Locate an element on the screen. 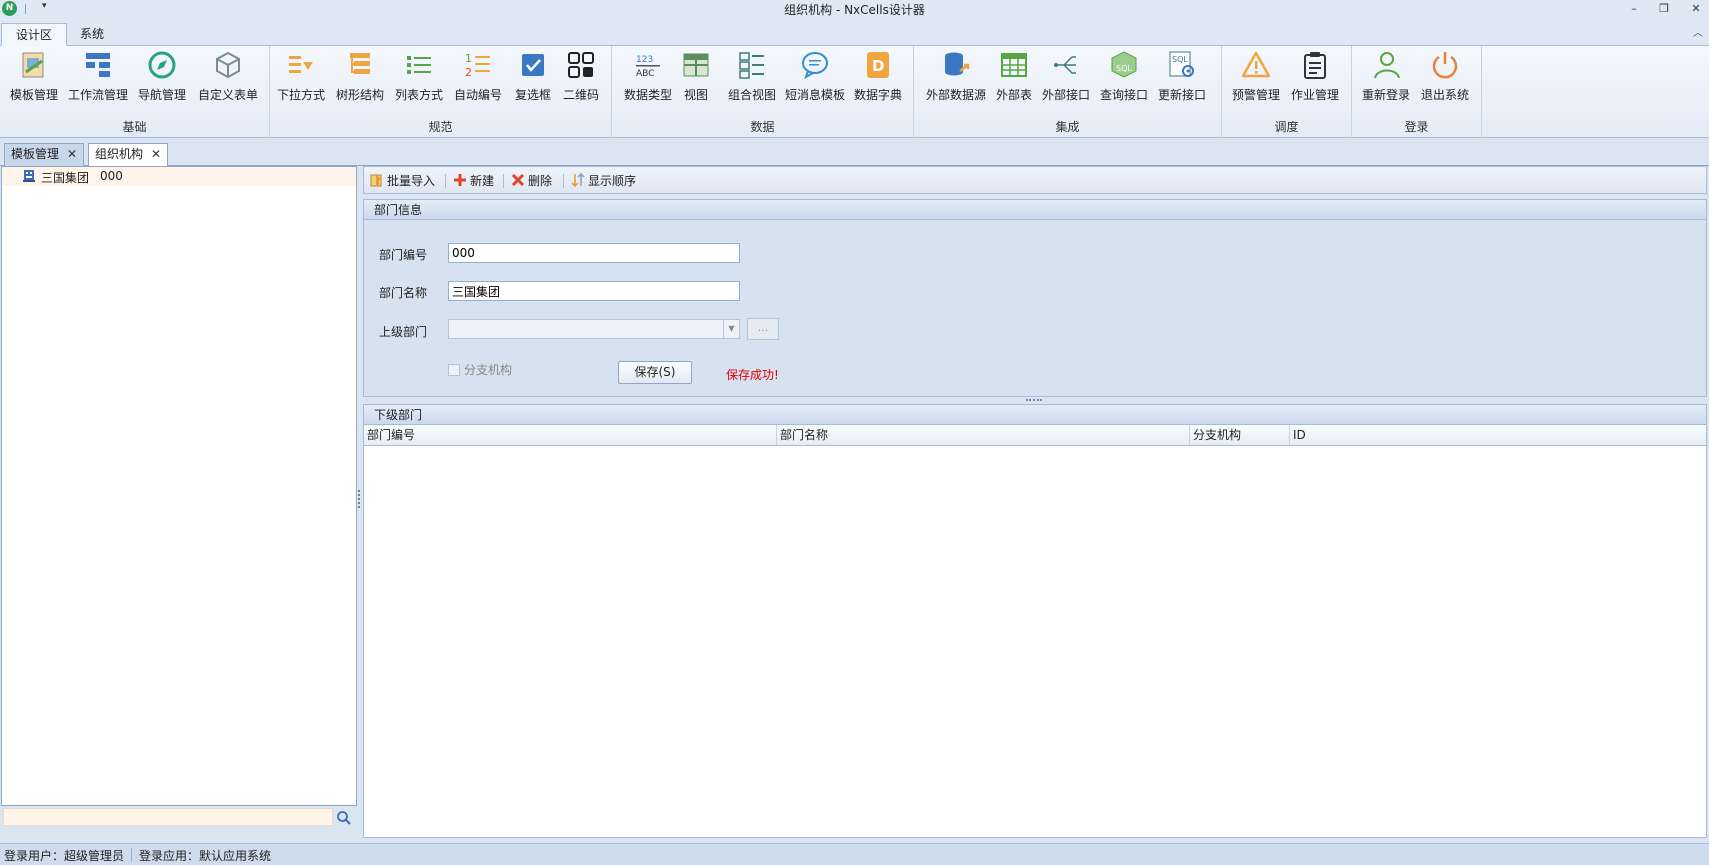 The image size is (1709, 865). tree-node-code: 000 is located at coordinates (111, 176).